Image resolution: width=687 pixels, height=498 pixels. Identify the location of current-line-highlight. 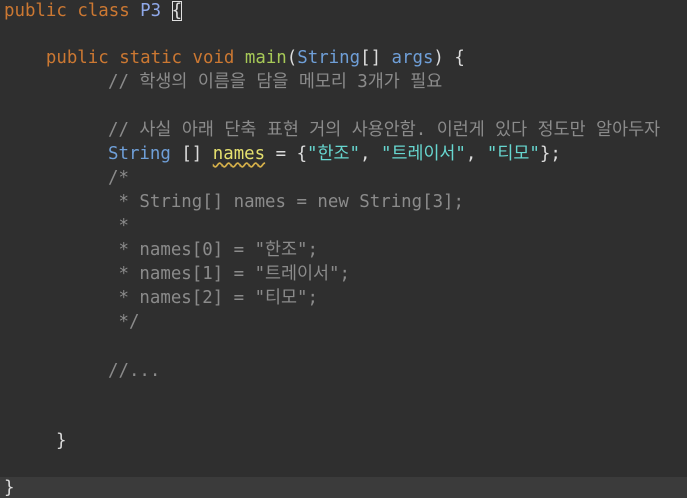
(343, 487).